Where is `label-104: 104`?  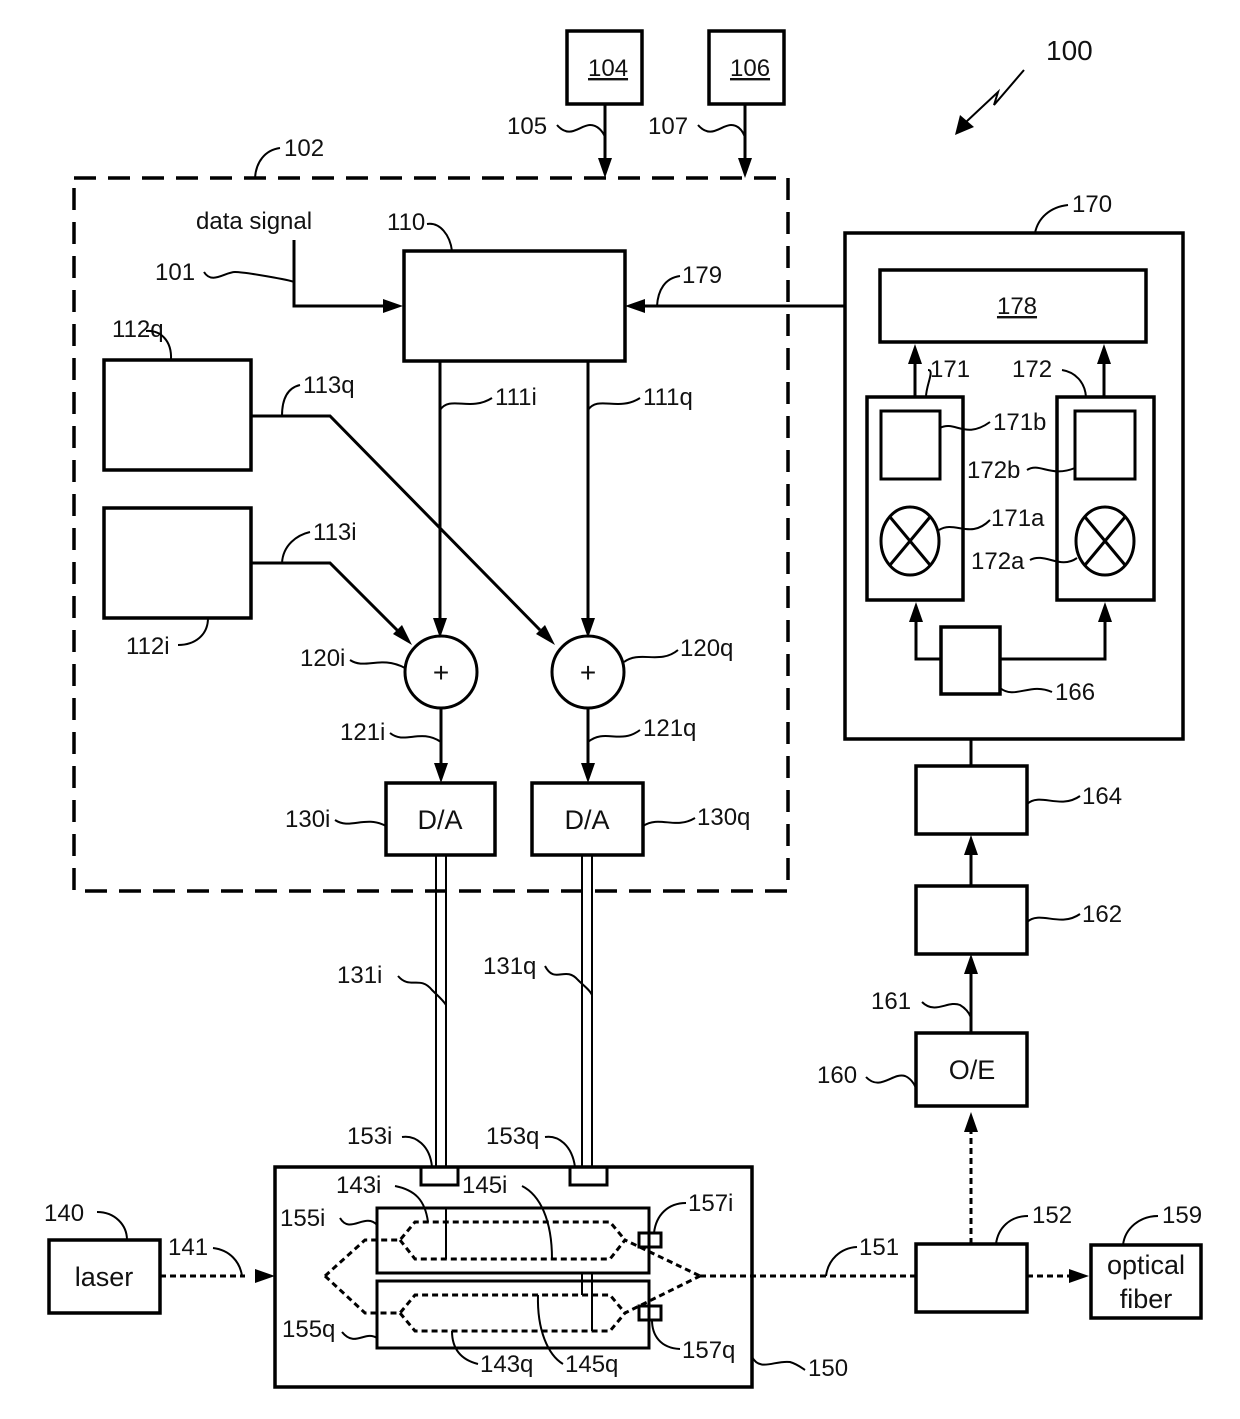 label-104: 104 is located at coordinates (608, 68).